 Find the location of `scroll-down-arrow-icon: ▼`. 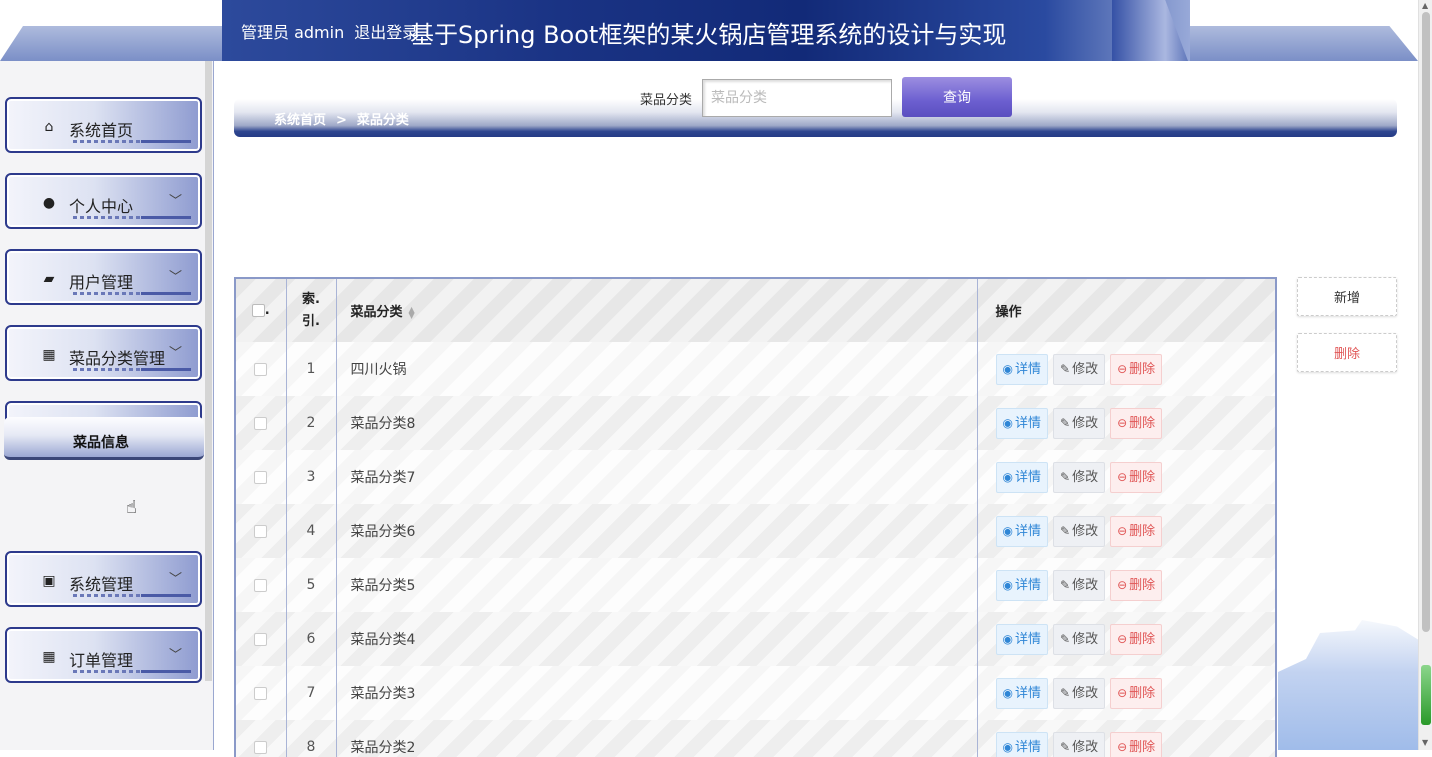

scroll-down-arrow-icon: ▼ is located at coordinates (1425, 742).